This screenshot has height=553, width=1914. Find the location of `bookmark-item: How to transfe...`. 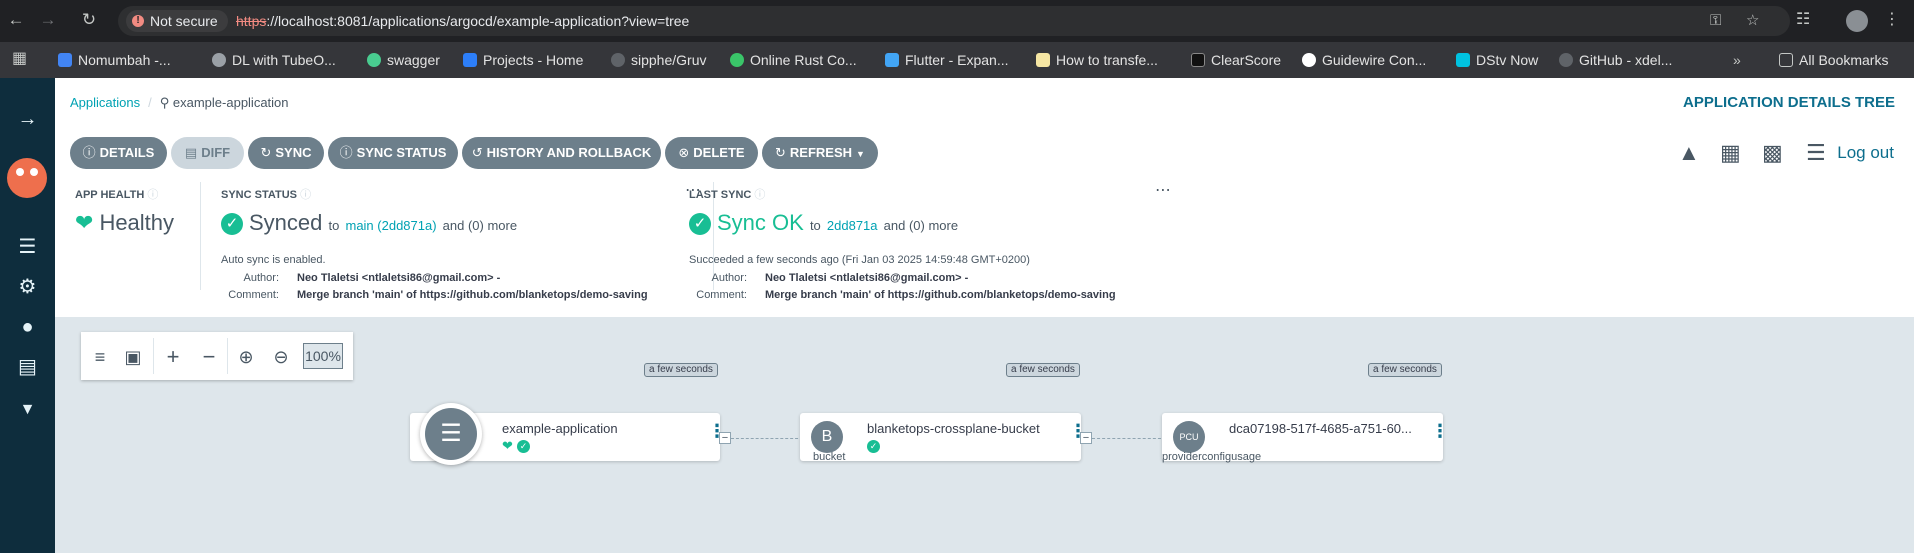

bookmark-item: How to transfe... is located at coordinates (1097, 60).